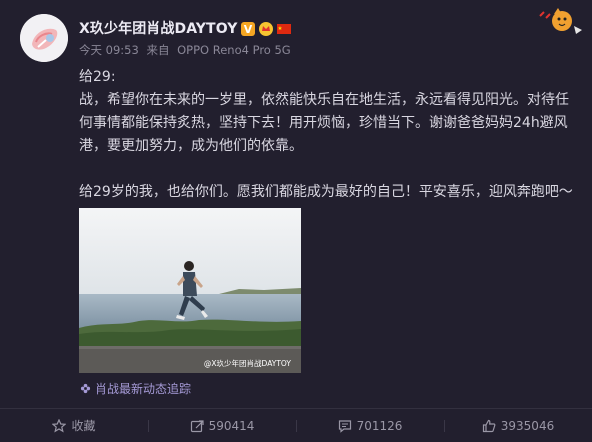 Image resolution: width=592 pixels, height=442 pixels. I want to click on repost-button: 590414, so click(222, 425).